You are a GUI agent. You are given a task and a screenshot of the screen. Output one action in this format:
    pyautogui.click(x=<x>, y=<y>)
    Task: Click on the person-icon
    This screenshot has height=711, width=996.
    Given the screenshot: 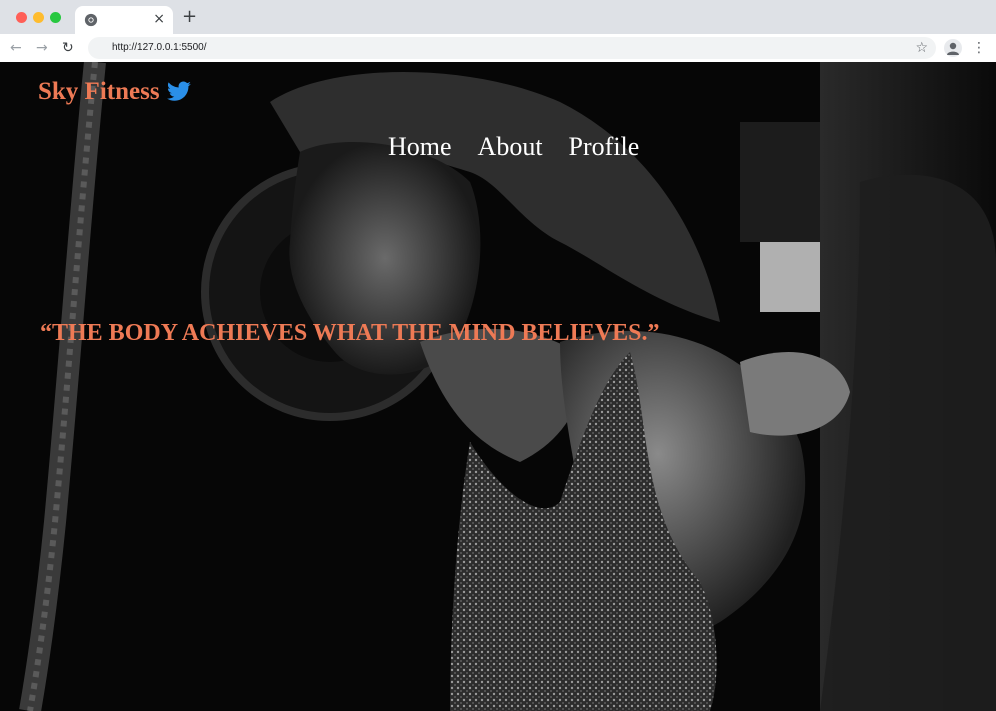 What is the action you would take?
    pyautogui.click(x=953, y=48)
    